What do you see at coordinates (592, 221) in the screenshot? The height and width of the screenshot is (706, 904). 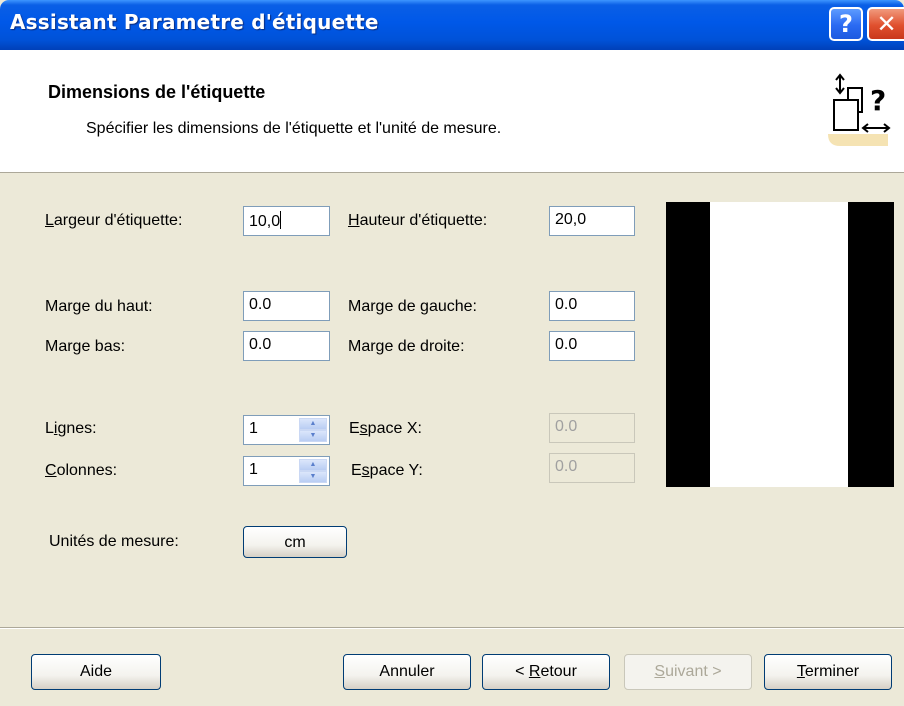 I see `label-height-input: 20,0` at bounding box center [592, 221].